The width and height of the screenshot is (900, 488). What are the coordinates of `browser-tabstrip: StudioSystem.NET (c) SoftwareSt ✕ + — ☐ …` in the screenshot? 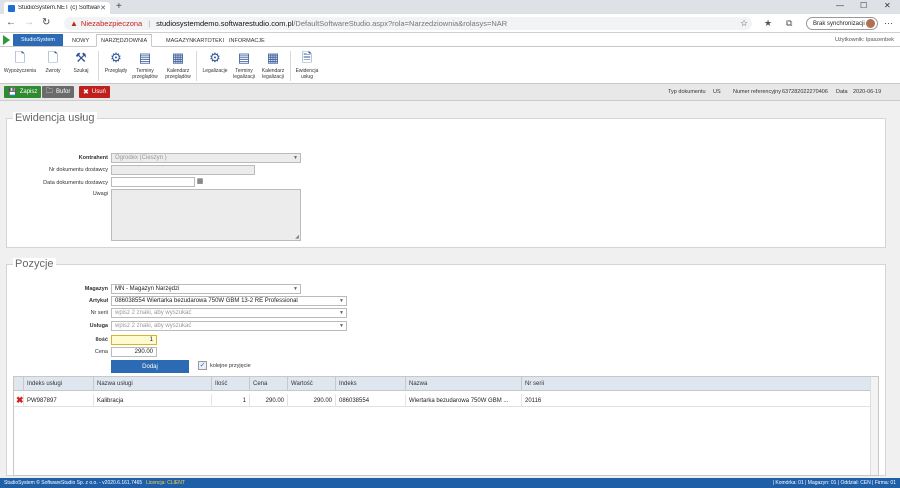 It's located at (450, 7).